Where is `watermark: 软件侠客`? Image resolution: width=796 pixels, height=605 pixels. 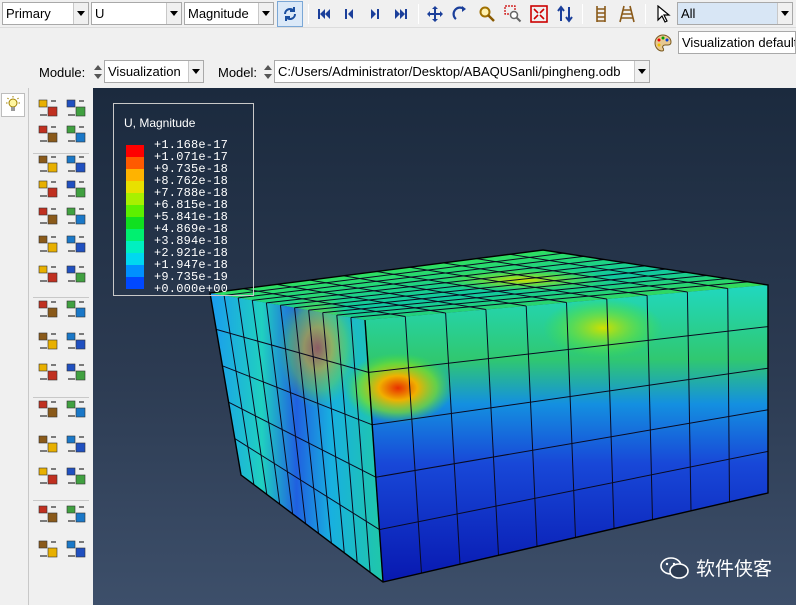
watermark: 软件侠客 is located at coordinates (716, 567).